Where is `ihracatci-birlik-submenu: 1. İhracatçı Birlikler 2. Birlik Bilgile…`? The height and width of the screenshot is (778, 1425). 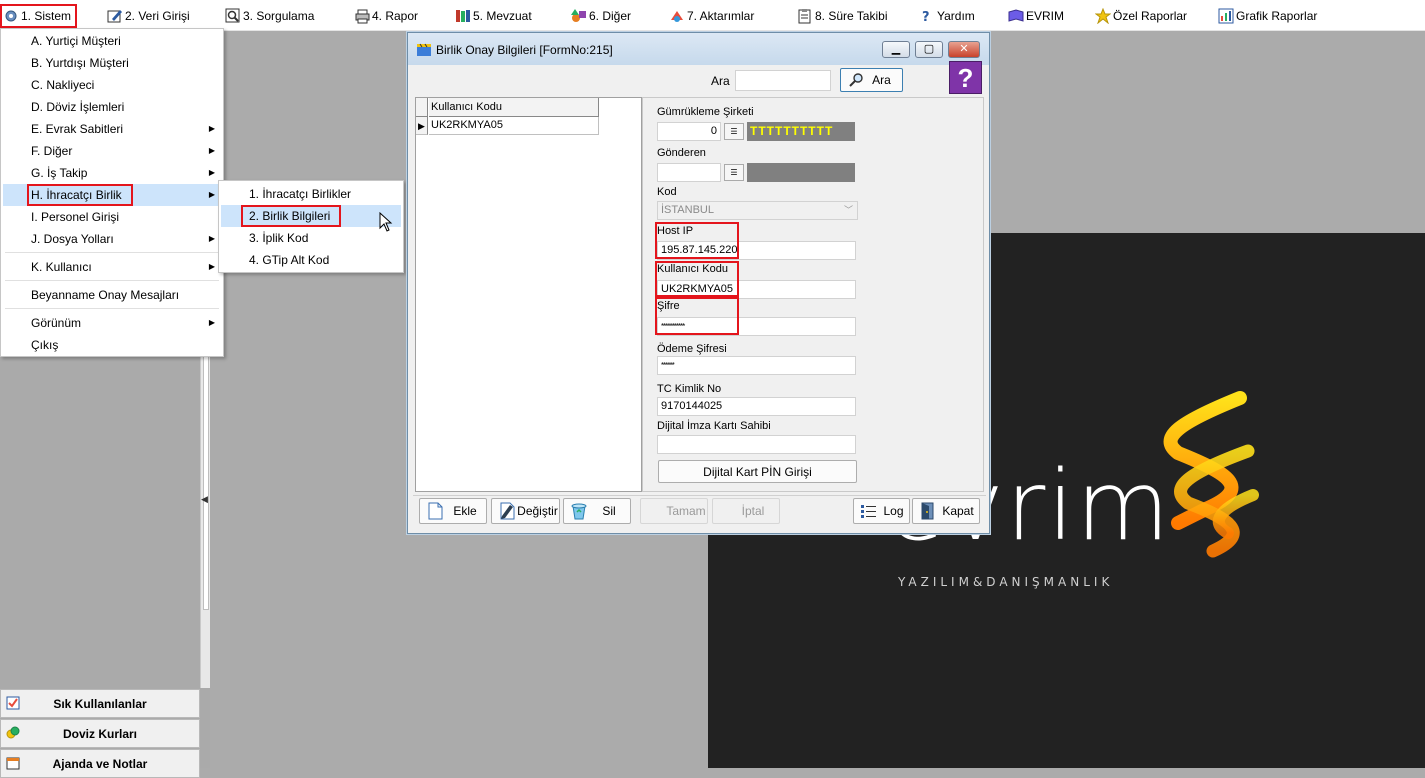
ihracatci-birlik-submenu: 1. İhracatçı Birlikler 2. Birlik Bilgile… is located at coordinates (311, 226).